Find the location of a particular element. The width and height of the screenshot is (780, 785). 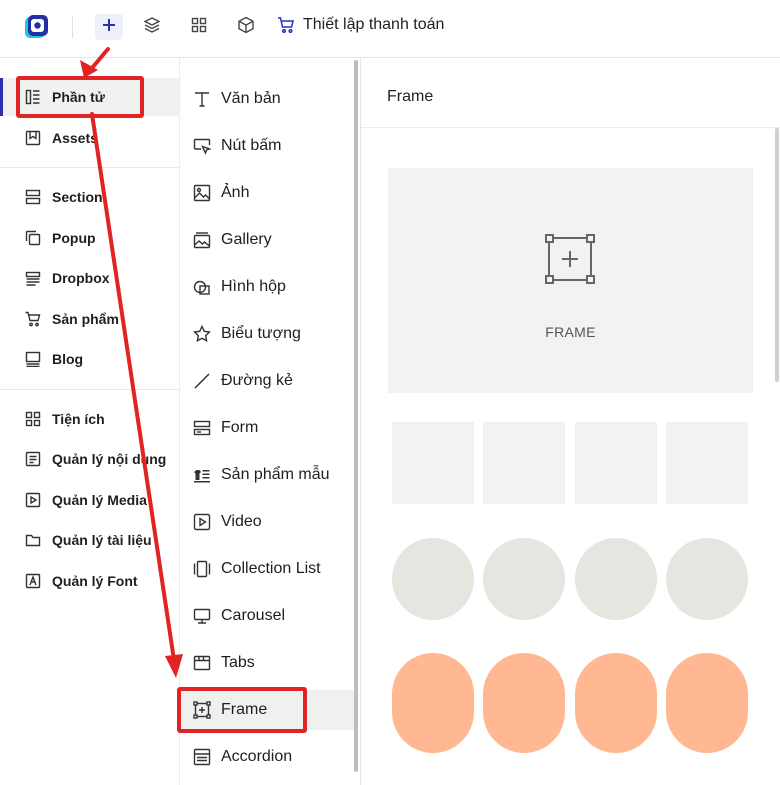

preview-scrollbar is located at coordinates (777, 255).